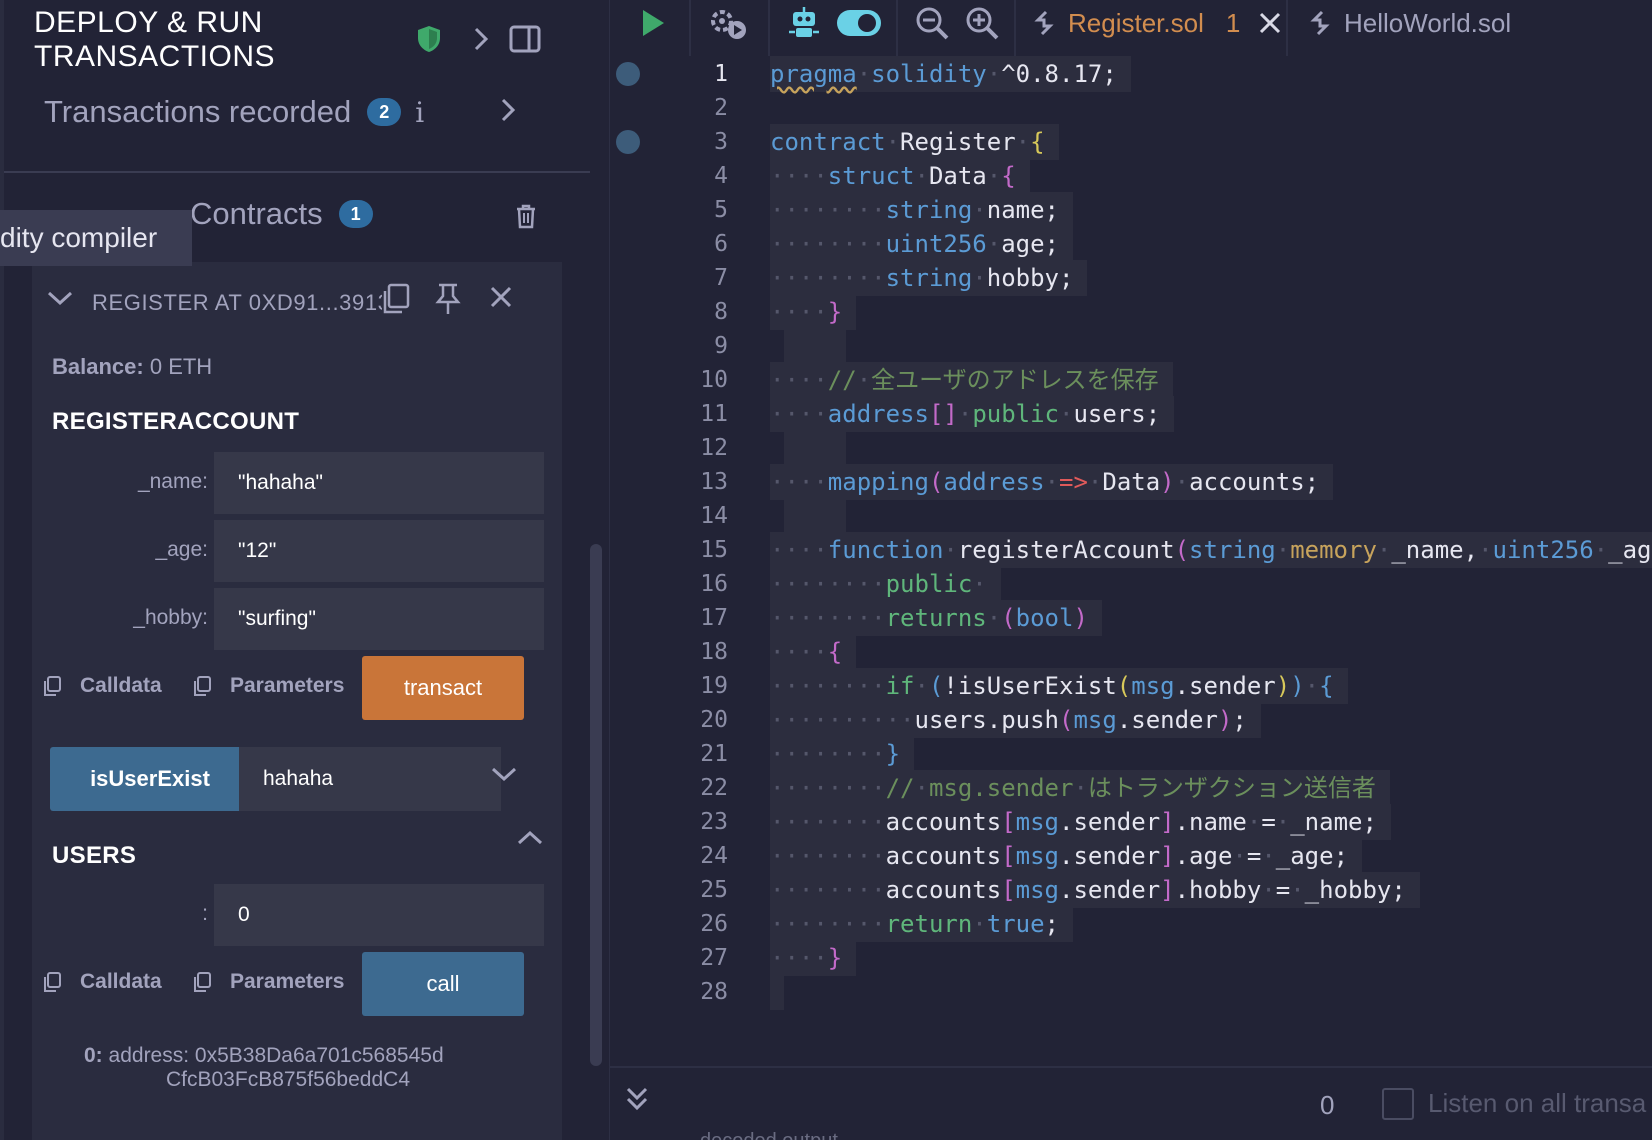  What do you see at coordinates (714, 516) in the screenshot?
I see `line-number: 14` at bounding box center [714, 516].